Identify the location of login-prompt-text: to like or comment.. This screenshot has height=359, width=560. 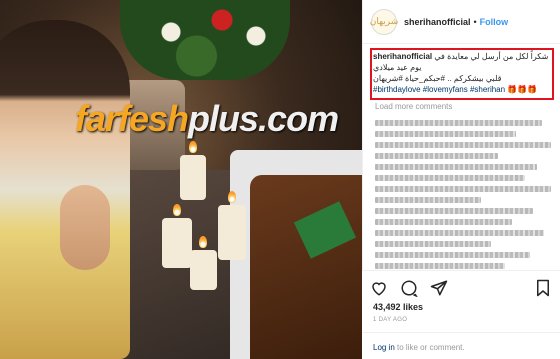
(429, 347).